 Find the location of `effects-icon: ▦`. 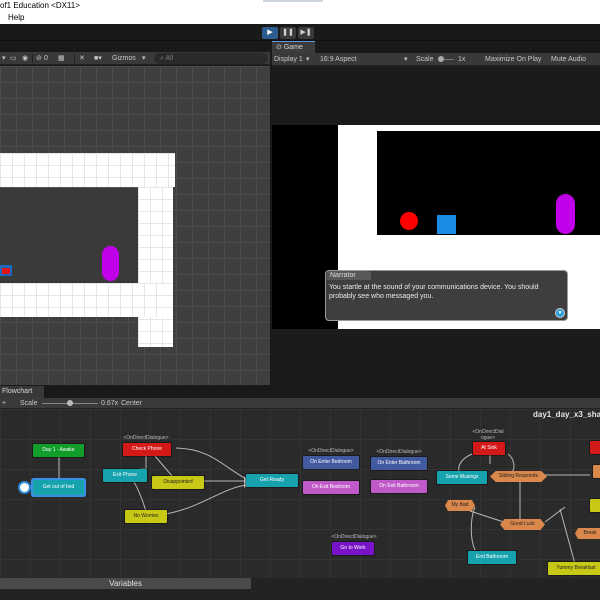

effects-icon: ▦ is located at coordinates (61, 58).